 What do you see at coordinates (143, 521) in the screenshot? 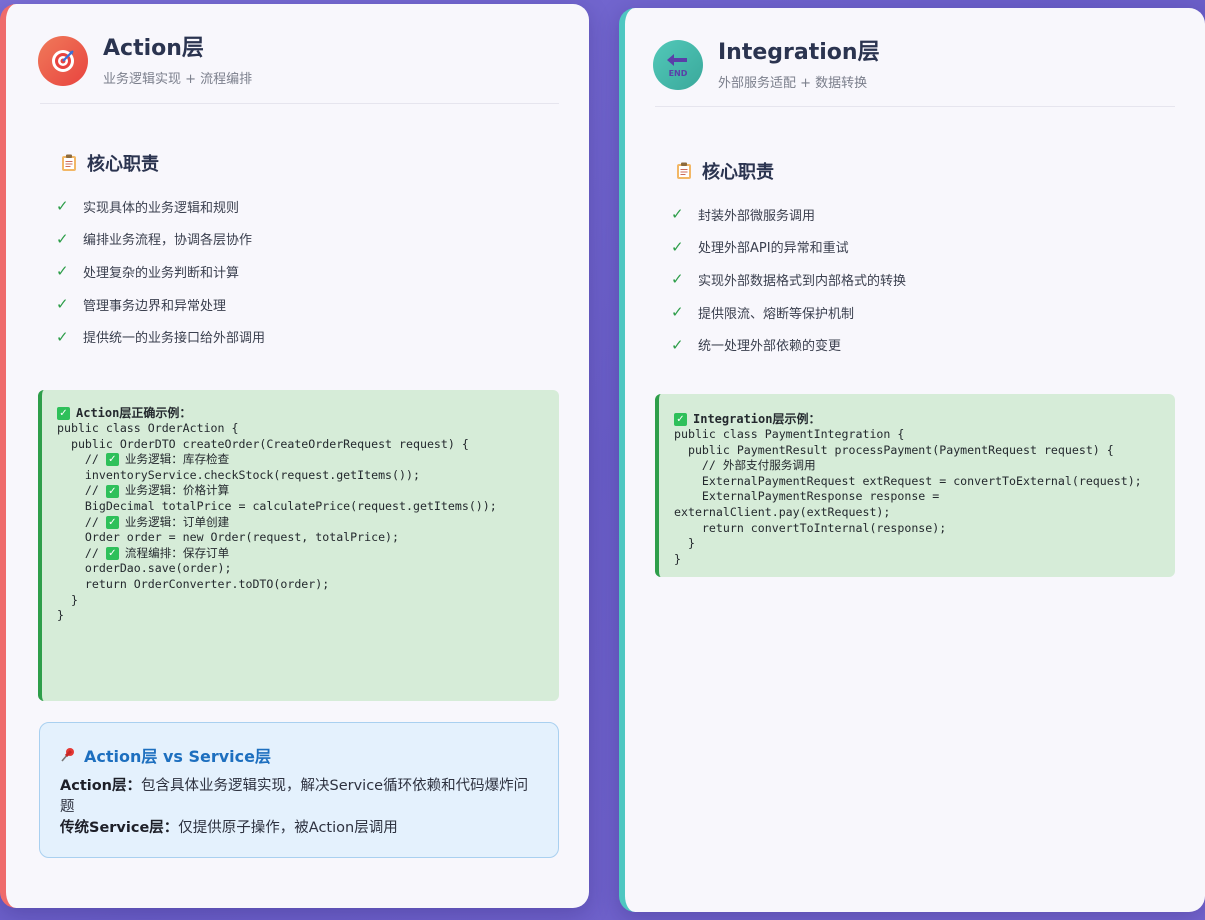
I see `code-comment: // ✓ 业务逻辑：订单创建` at bounding box center [143, 521].